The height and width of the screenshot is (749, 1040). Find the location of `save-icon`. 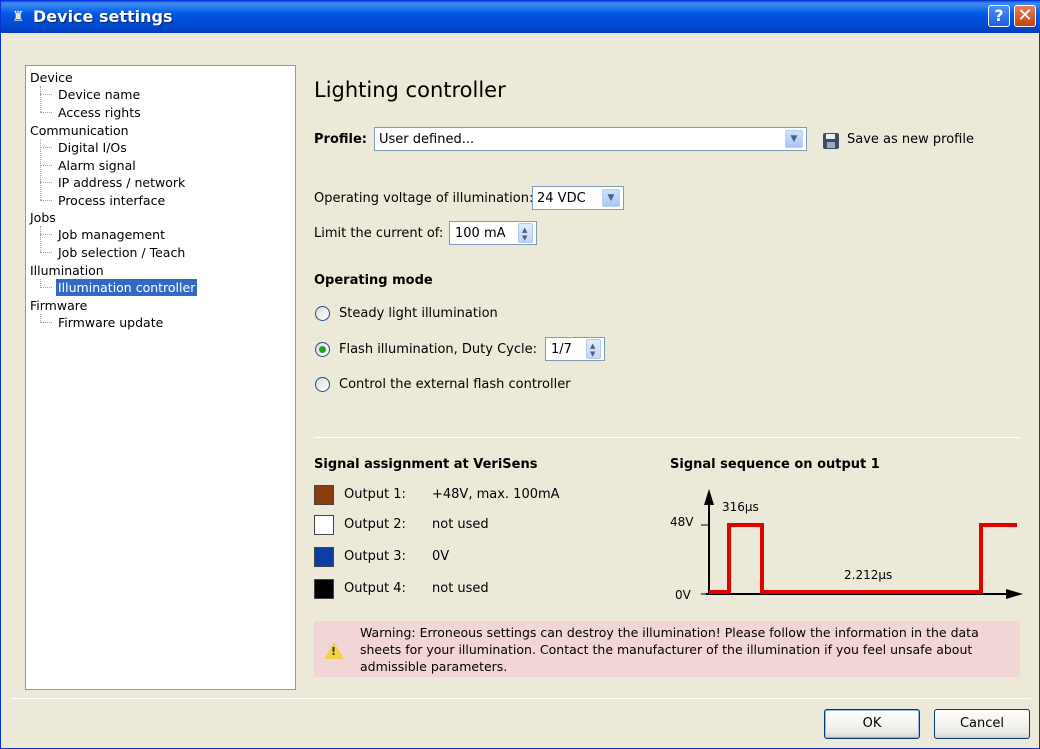

save-icon is located at coordinates (831, 141).